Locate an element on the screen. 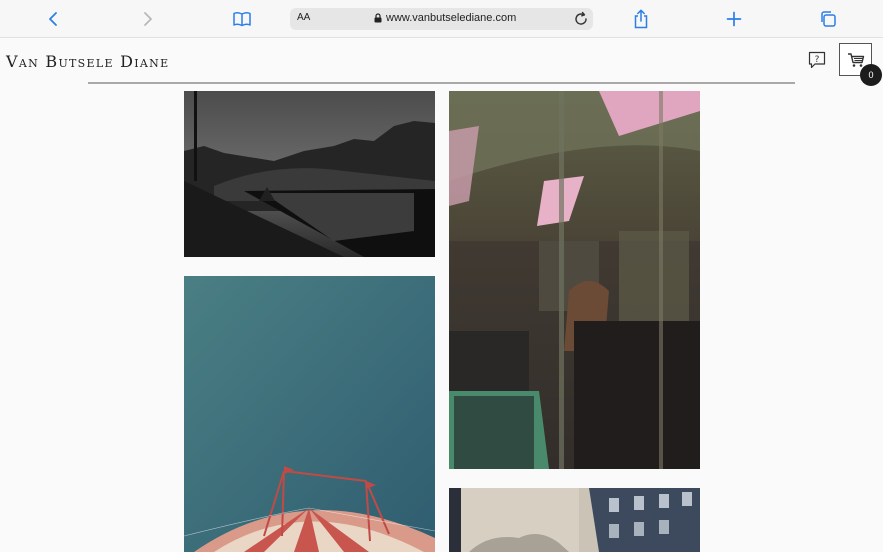  cart-icon is located at coordinates (855, 59).